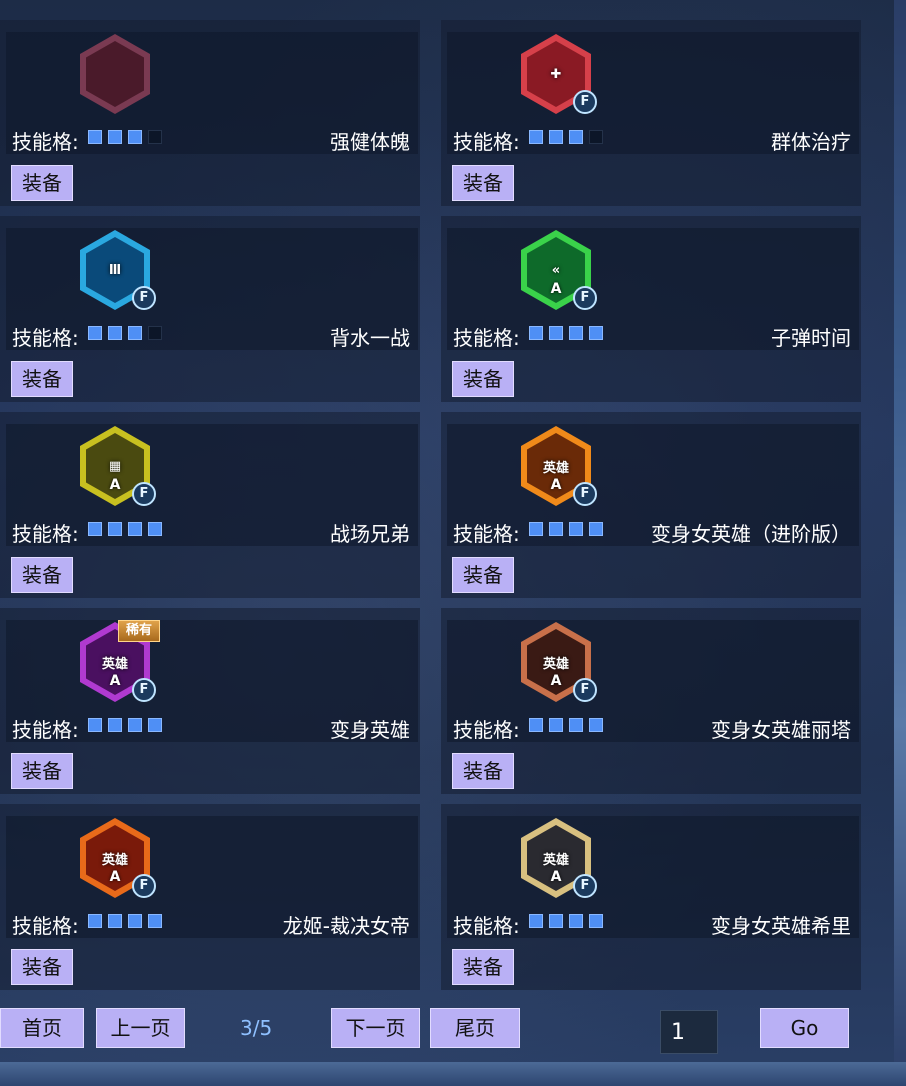 The width and height of the screenshot is (906, 1086). Describe the element at coordinates (155, 333) in the screenshot. I see `slot-empty` at that location.